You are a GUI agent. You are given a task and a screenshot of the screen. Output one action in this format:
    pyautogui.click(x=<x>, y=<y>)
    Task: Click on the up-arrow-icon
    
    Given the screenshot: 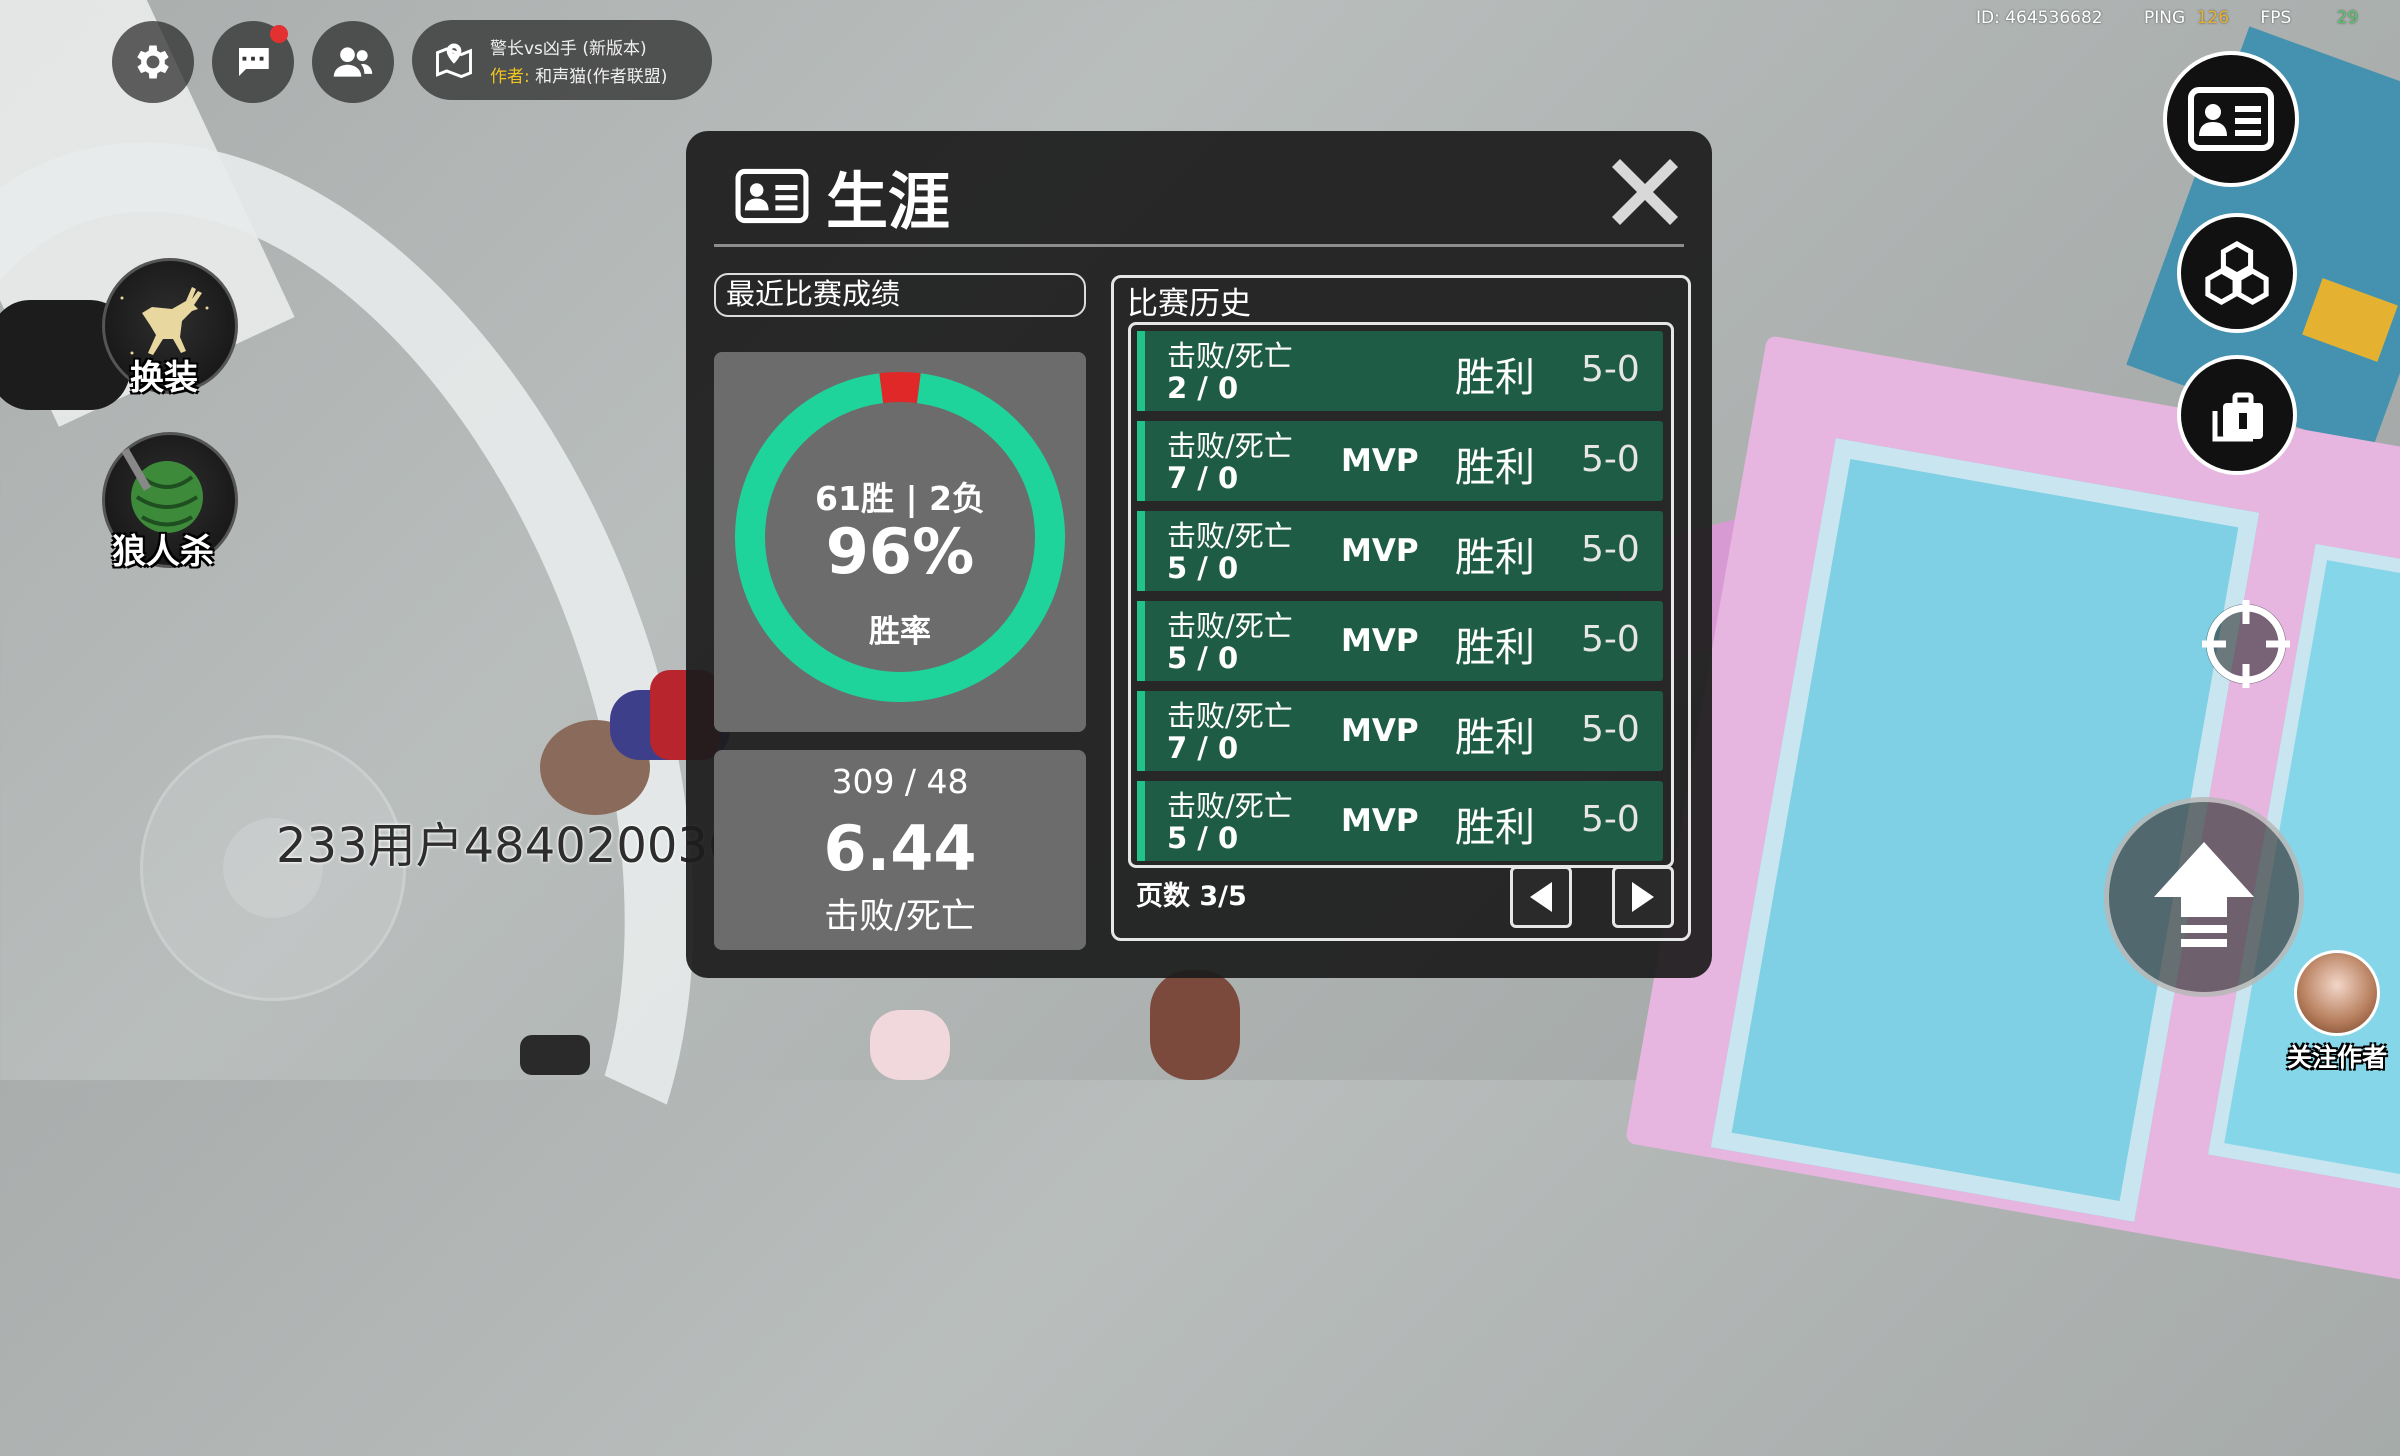 What is the action you would take?
    pyautogui.click(x=2204, y=894)
    